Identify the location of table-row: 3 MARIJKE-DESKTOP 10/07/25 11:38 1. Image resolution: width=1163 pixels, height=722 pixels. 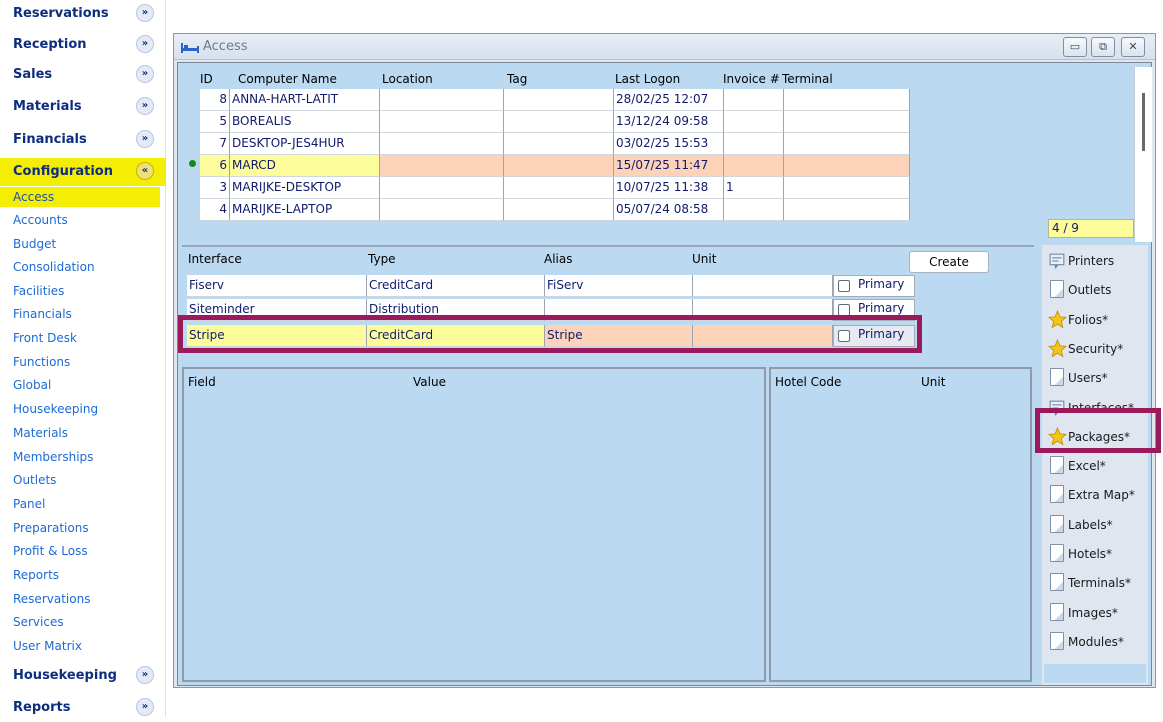
(555, 188).